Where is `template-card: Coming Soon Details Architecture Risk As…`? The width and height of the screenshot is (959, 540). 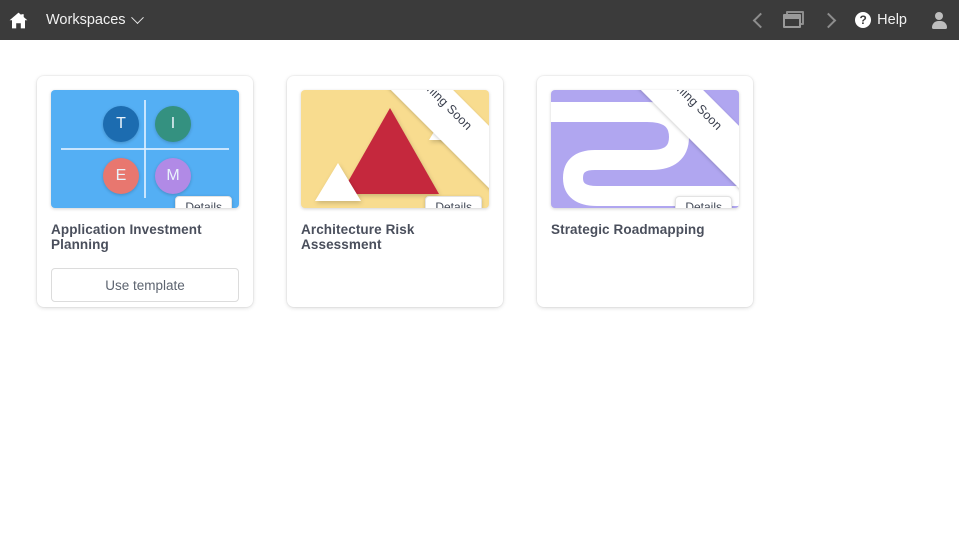
template-card: Coming Soon Details Architecture Risk As… is located at coordinates (395, 191).